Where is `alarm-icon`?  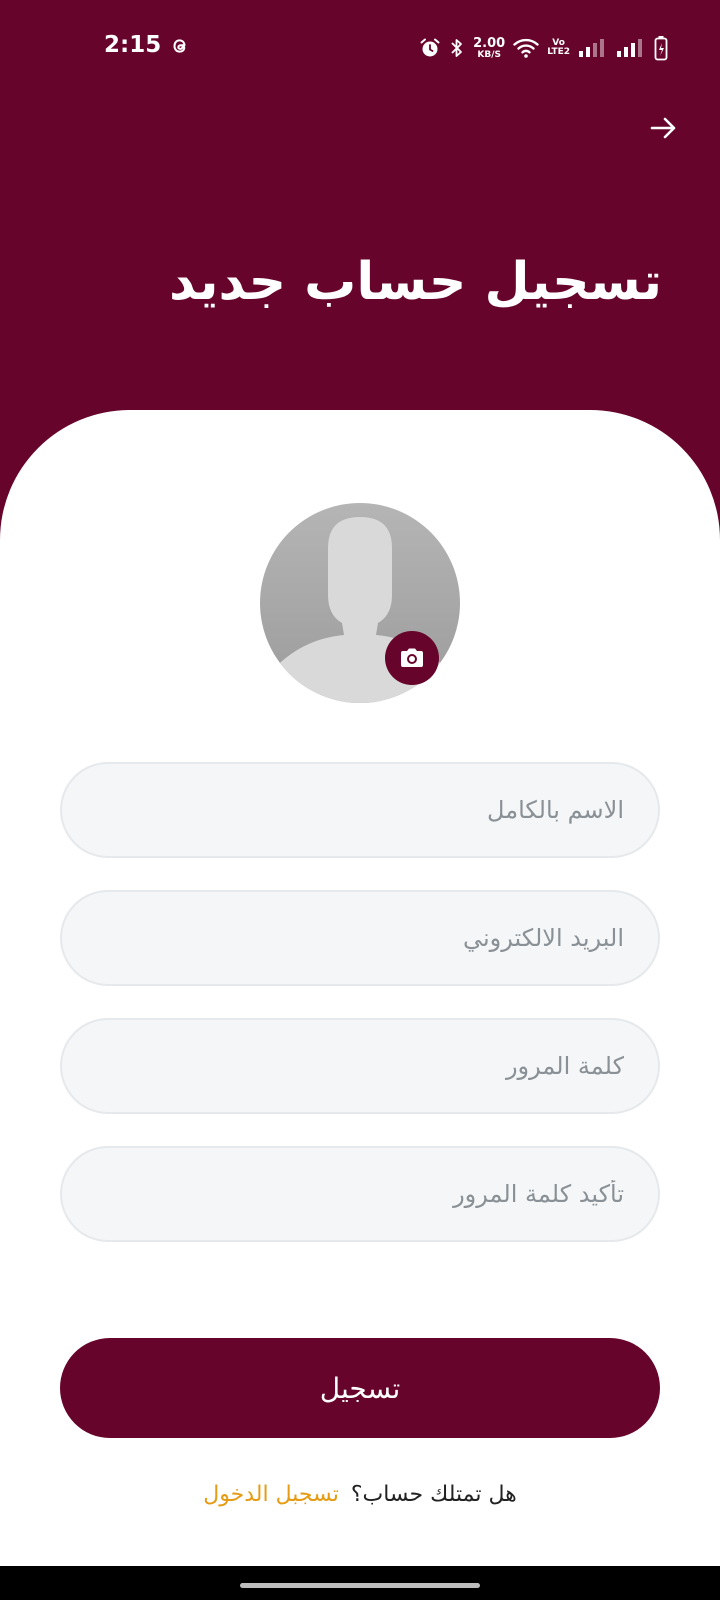 alarm-icon is located at coordinates (430, 48).